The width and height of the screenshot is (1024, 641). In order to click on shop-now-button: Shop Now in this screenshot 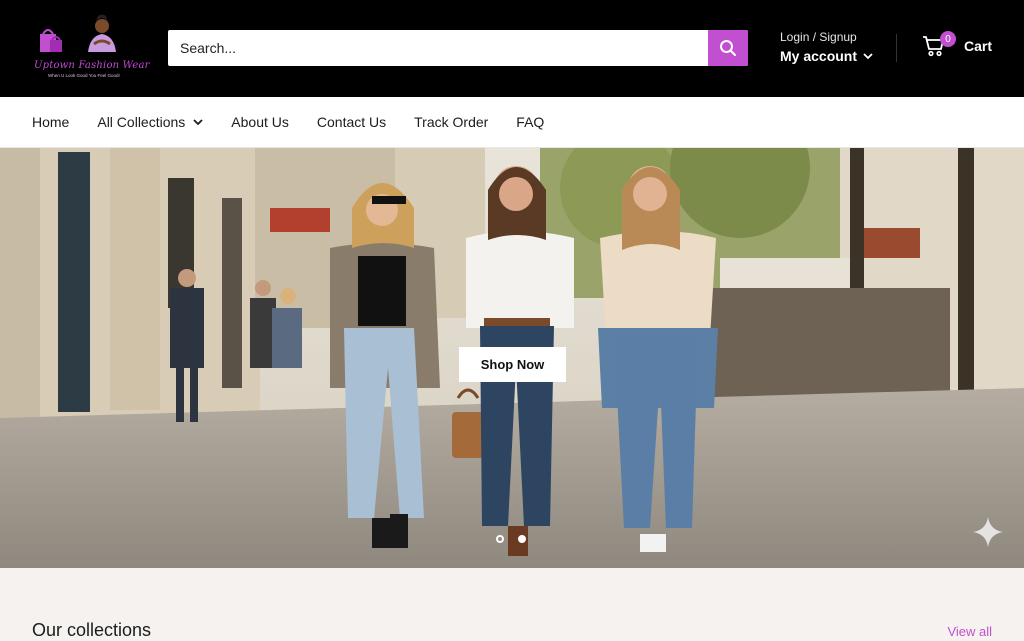, I will do `click(512, 364)`.